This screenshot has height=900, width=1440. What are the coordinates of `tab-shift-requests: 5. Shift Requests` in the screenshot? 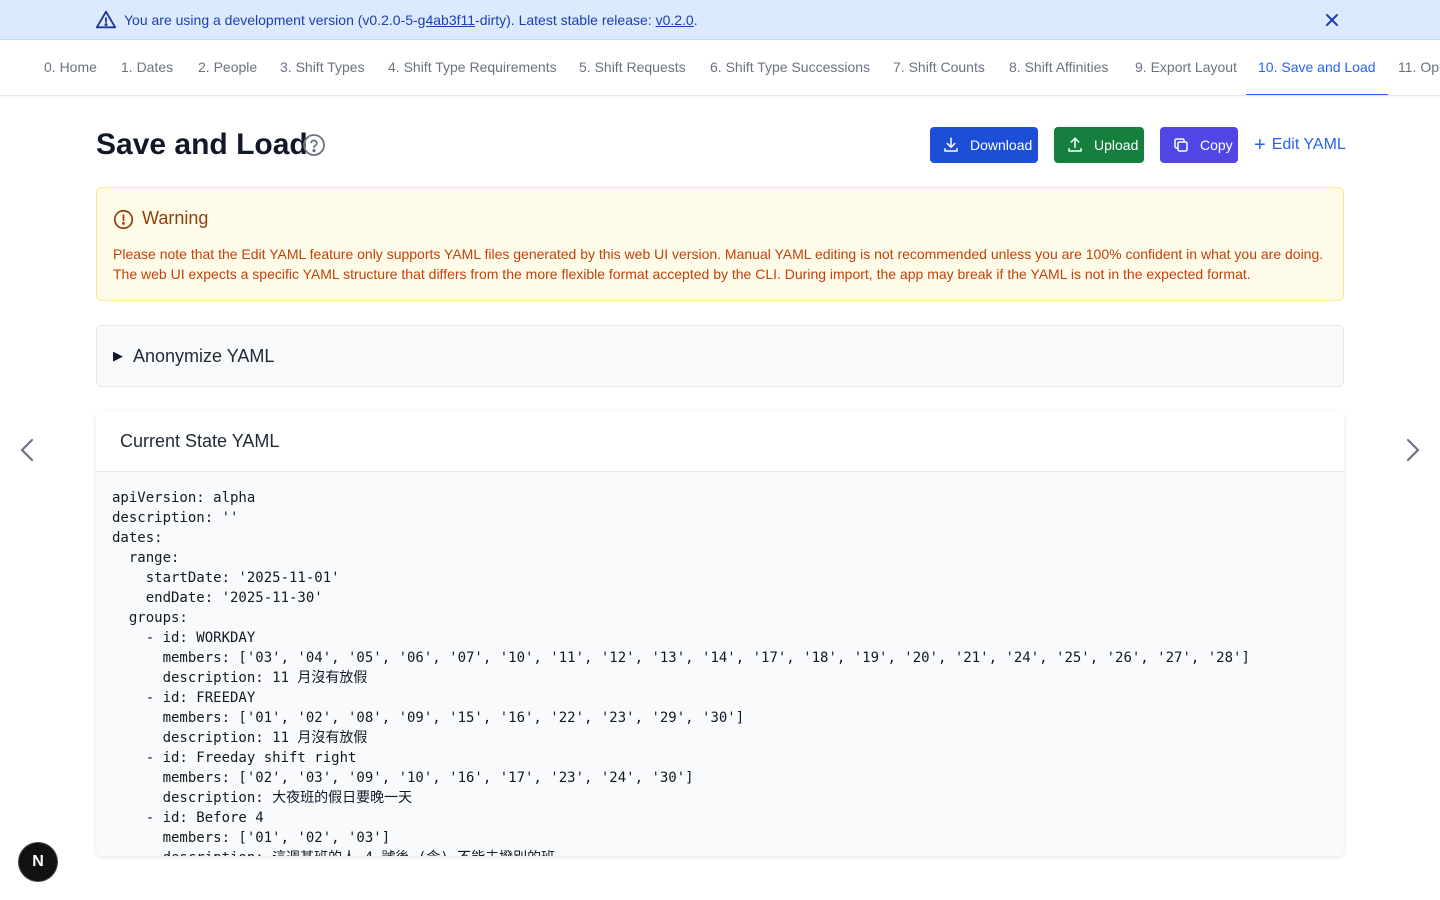 It's located at (632, 68).